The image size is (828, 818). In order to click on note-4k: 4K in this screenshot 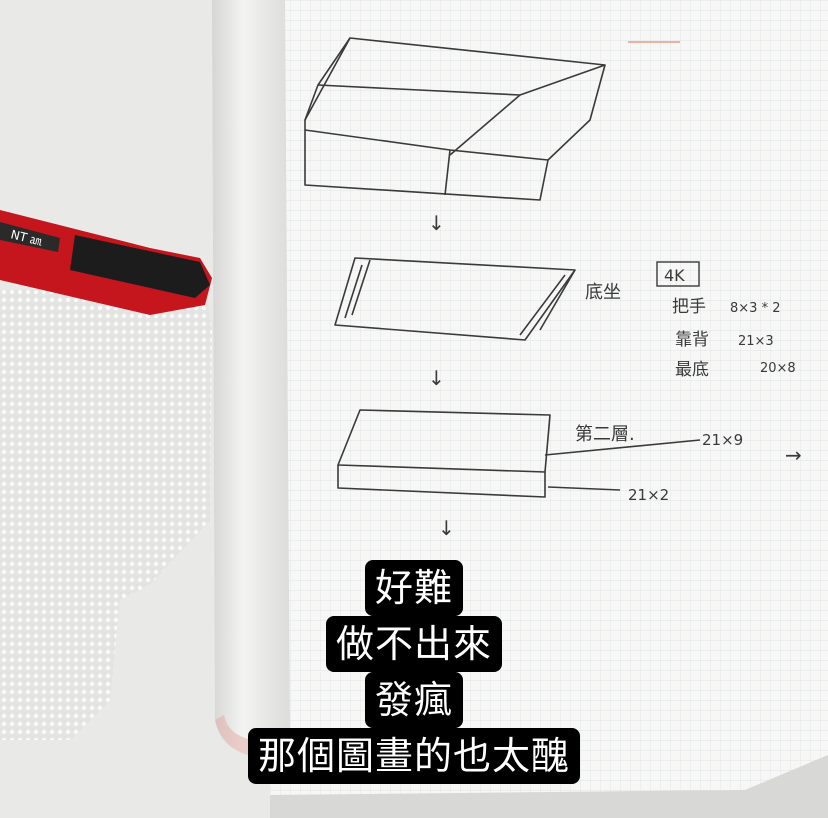, I will do `click(674, 275)`.